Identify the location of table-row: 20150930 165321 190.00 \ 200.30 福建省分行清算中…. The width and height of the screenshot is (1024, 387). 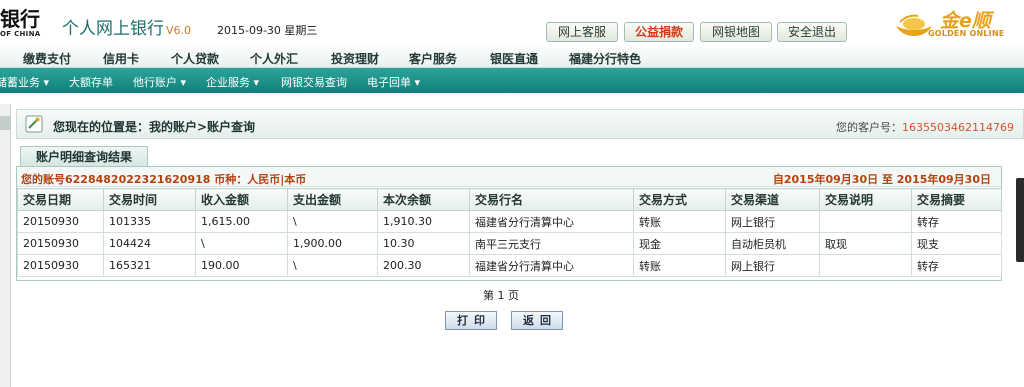
(509, 265).